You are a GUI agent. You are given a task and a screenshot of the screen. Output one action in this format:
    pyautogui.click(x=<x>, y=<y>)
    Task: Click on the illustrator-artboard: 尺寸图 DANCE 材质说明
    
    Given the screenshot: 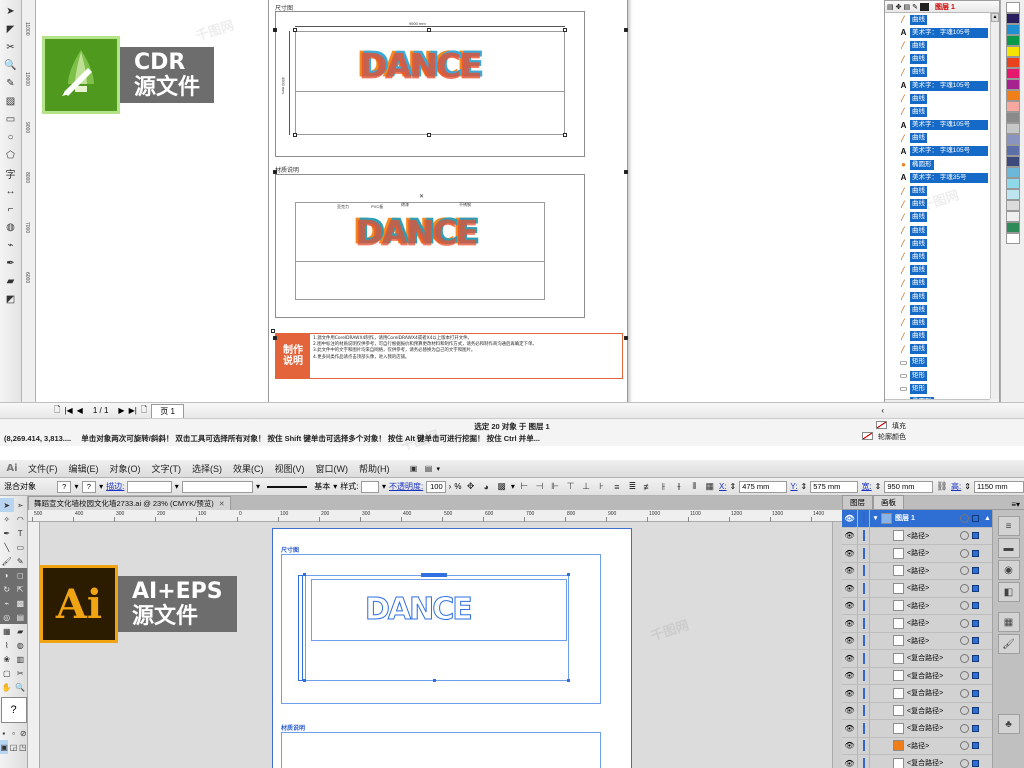 What is the action you would take?
    pyautogui.click(x=452, y=648)
    